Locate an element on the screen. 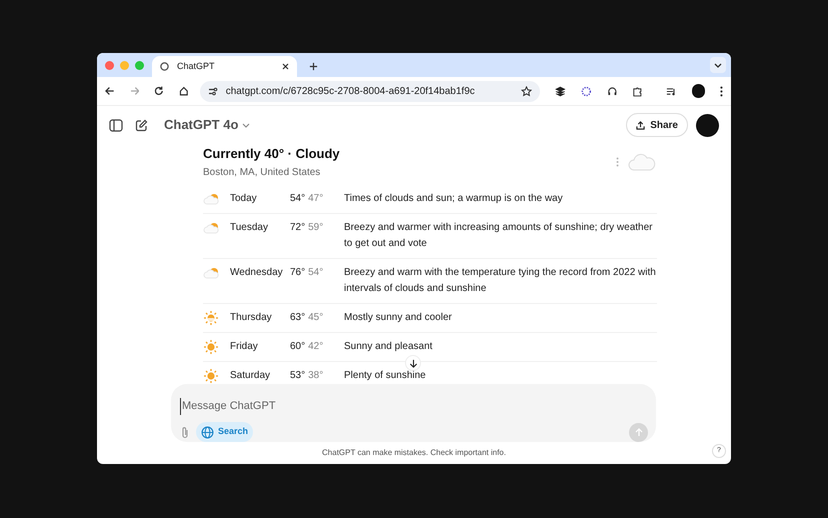 This screenshot has height=518, width=828. arrow-up-icon is located at coordinates (638, 432).